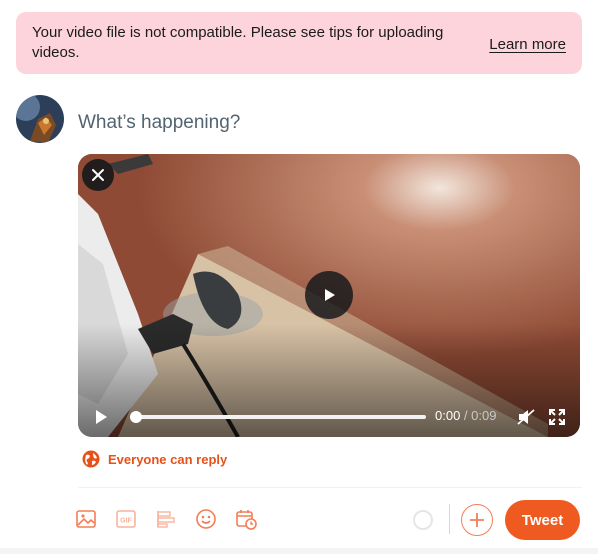 The width and height of the screenshot is (598, 554). I want to click on gif-icon: GIF, so click(126, 519).